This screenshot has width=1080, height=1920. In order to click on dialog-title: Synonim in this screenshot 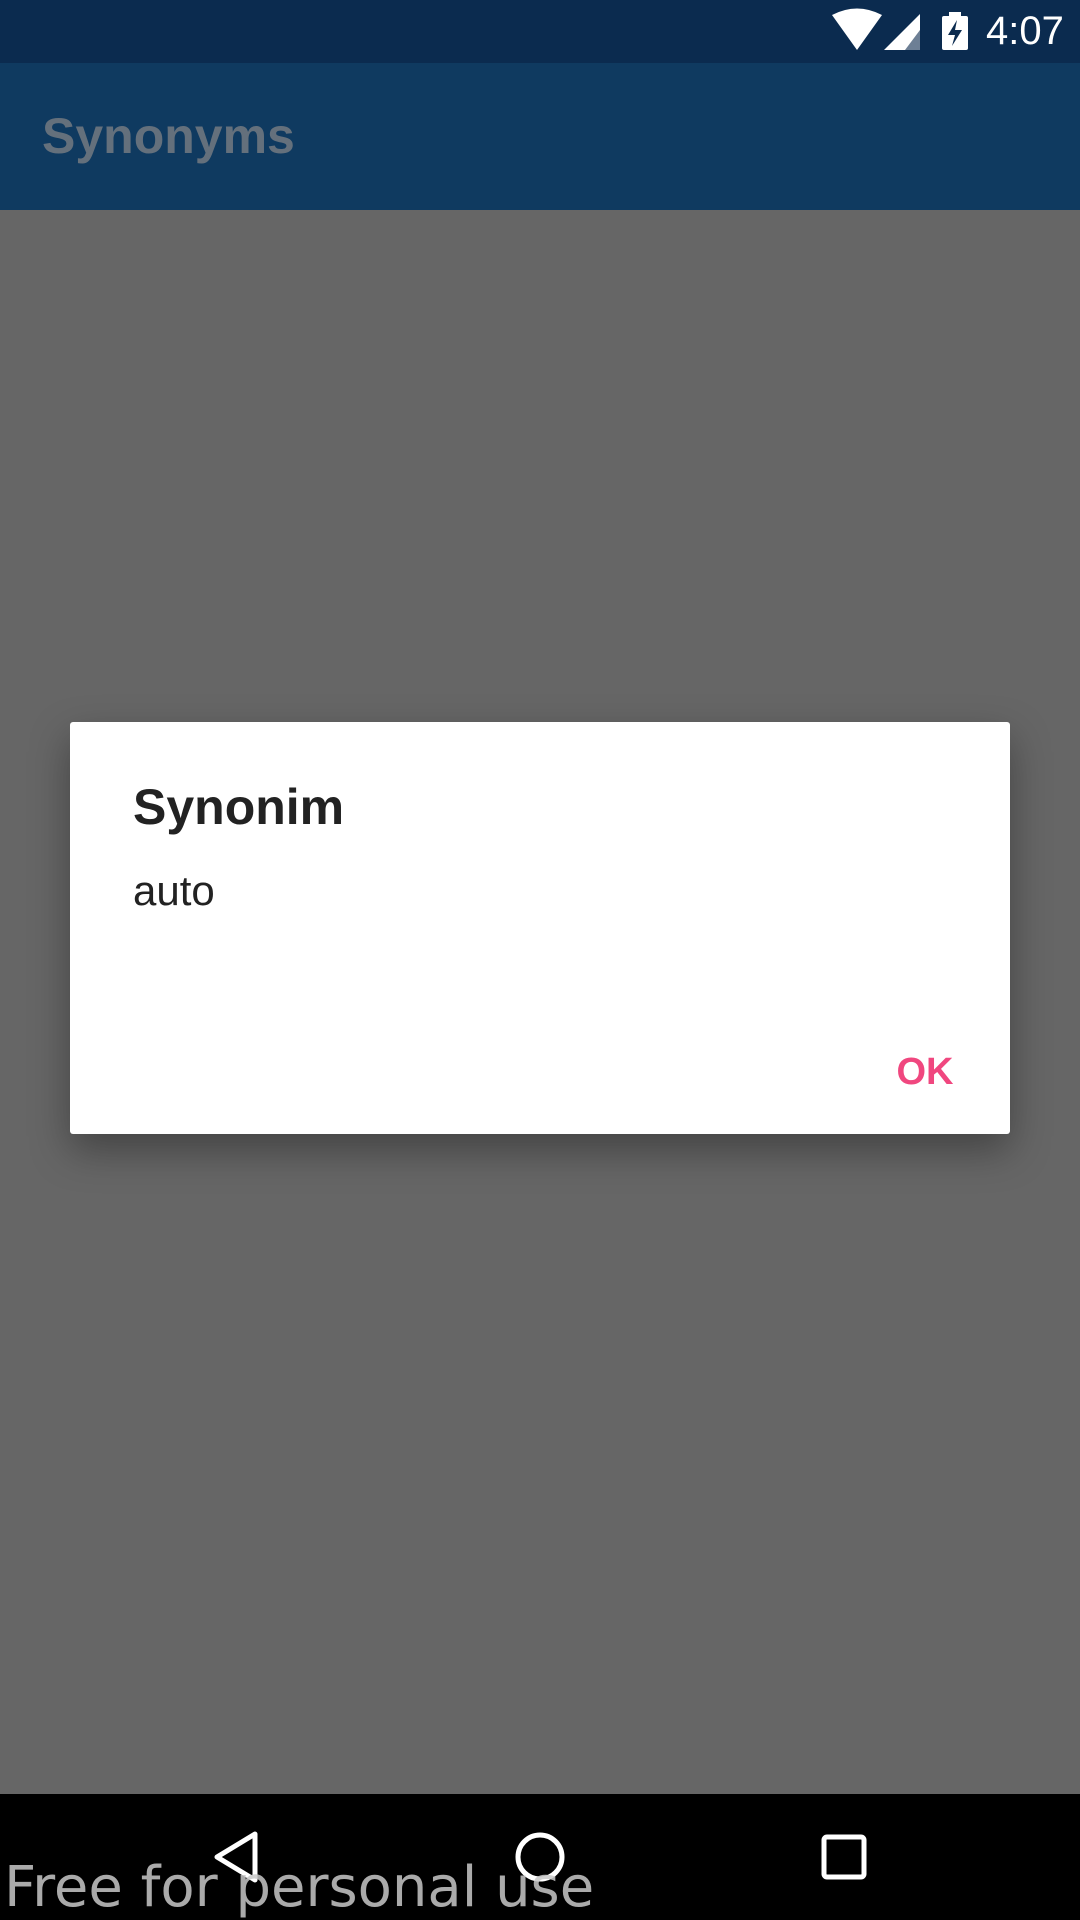, I will do `click(239, 807)`.